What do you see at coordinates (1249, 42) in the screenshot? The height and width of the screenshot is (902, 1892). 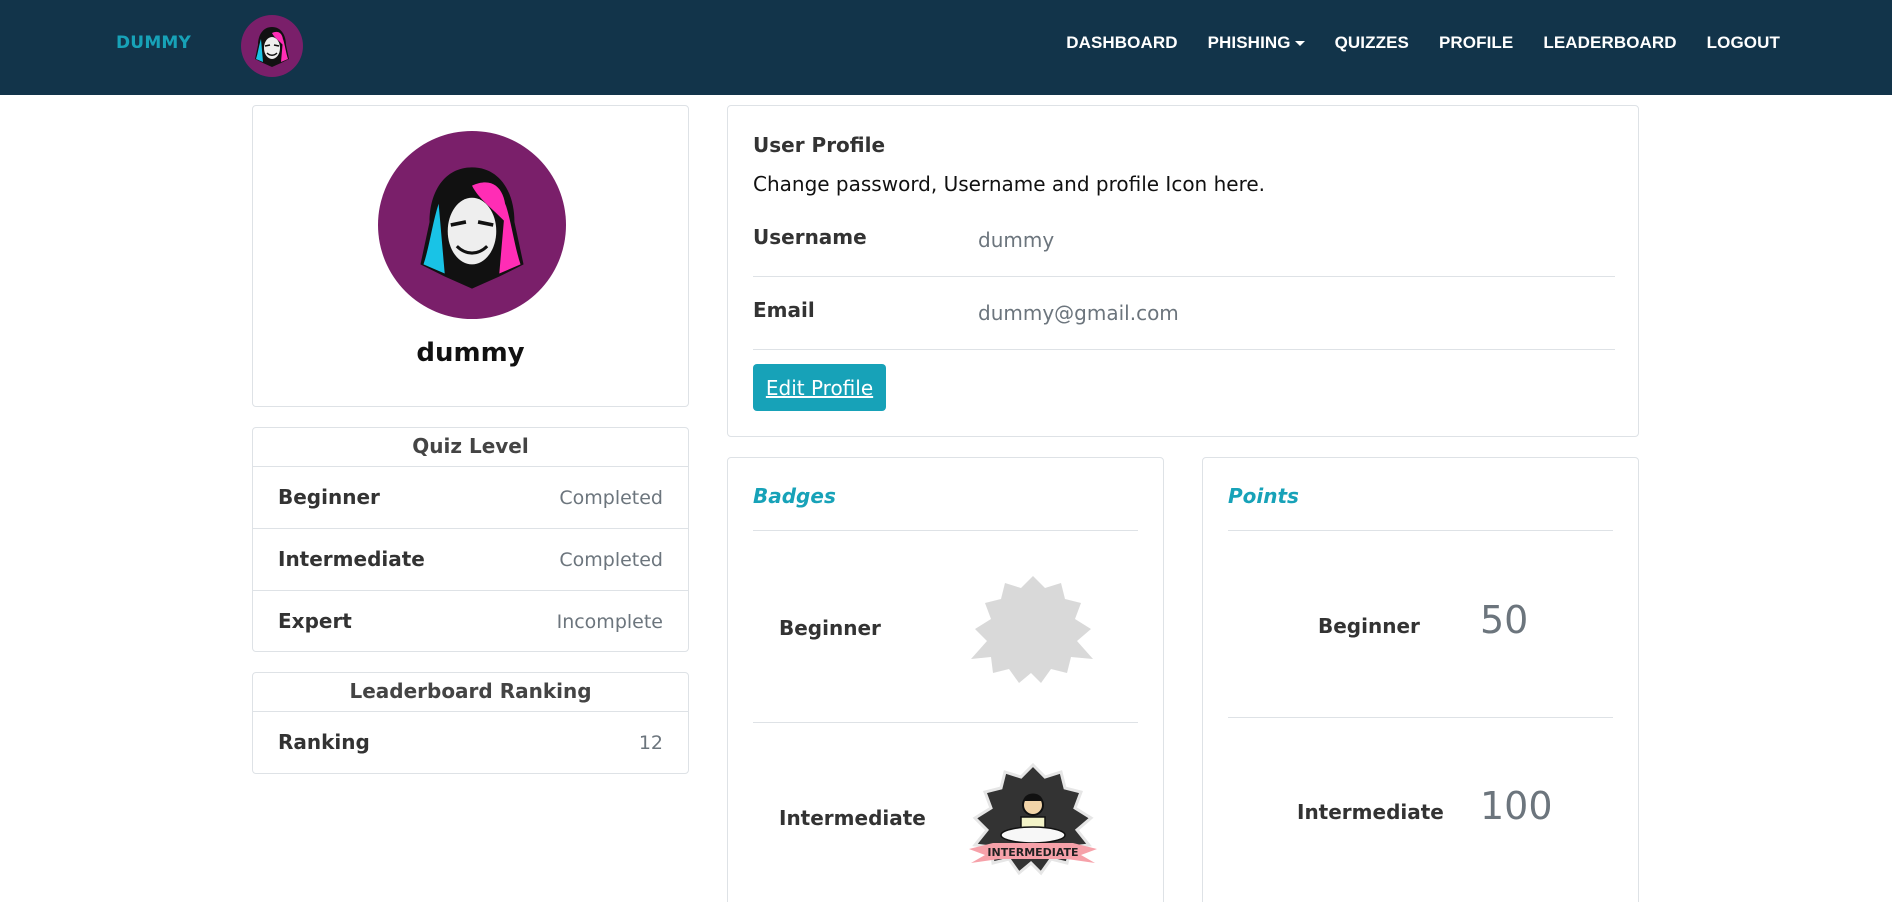 I see `nav-phishing-label: PHISHING` at bounding box center [1249, 42].